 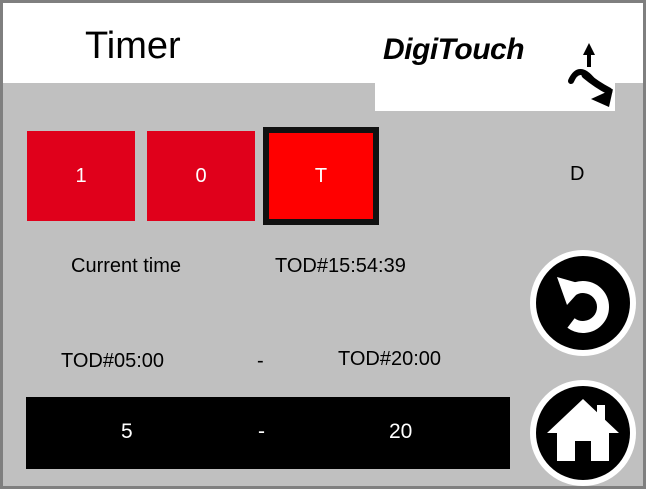 What do you see at coordinates (454, 49) in the screenshot?
I see `logo-text: DigiTouch` at bounding box center [454, 49].